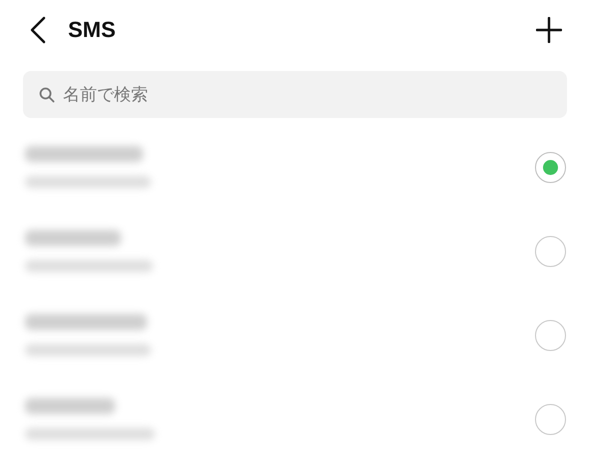 The height and width of the screenshot is (464, 590). What do you see at coordinates (92, 30) in the screenshot?
I see `page-title: SMS` at bounding box center [92, 30].